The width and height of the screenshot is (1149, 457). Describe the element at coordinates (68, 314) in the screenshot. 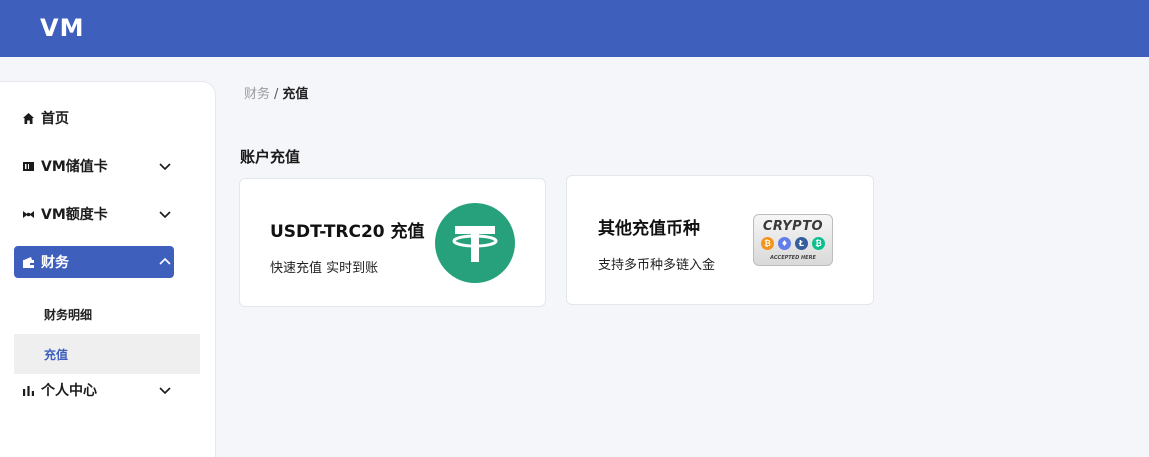

I see `sidebar-subitem-label: 财务明细` at that location.